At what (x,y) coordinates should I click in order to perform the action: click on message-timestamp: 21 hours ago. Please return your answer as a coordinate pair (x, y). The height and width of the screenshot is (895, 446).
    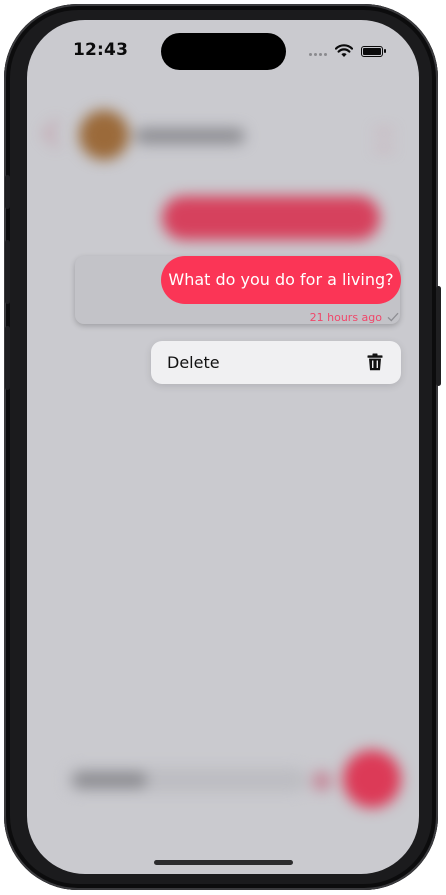
    Looking at the image, I should click on (345, 317).